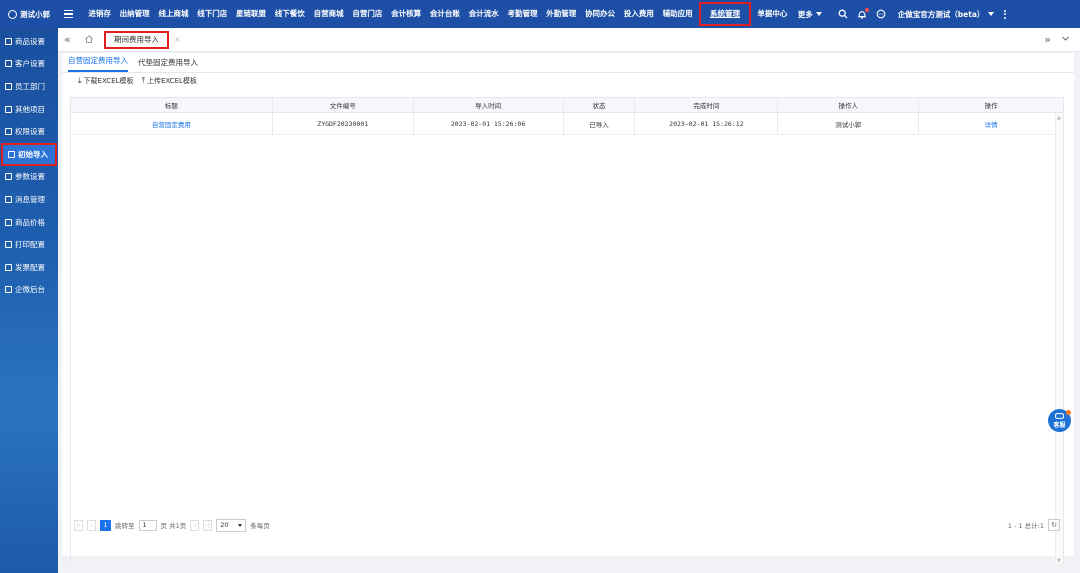  I want to click on next-page-button: ›, so click(195, 525).